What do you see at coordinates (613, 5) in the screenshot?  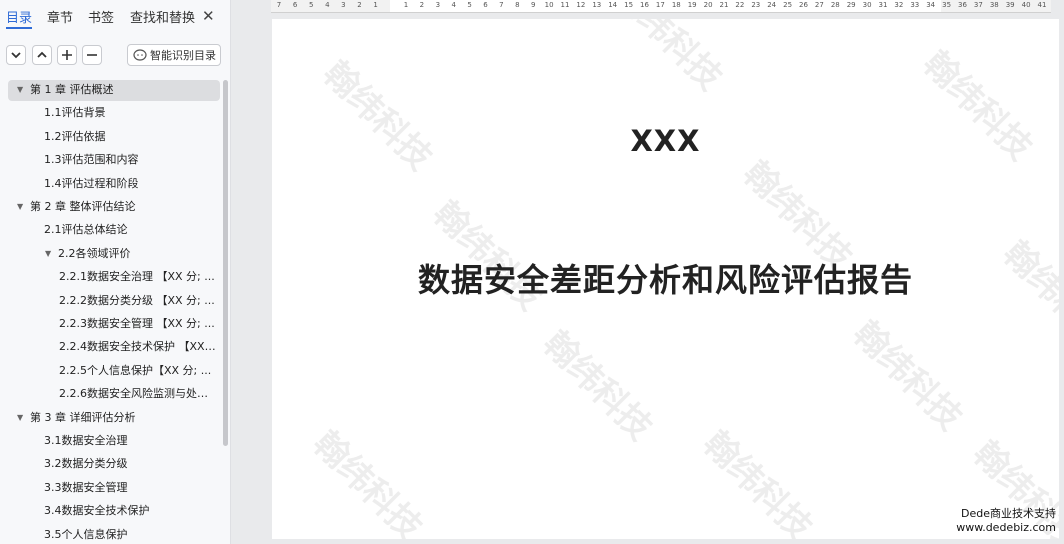 I see `ruler-tick-label: 14` at bounding box center [613, 5].